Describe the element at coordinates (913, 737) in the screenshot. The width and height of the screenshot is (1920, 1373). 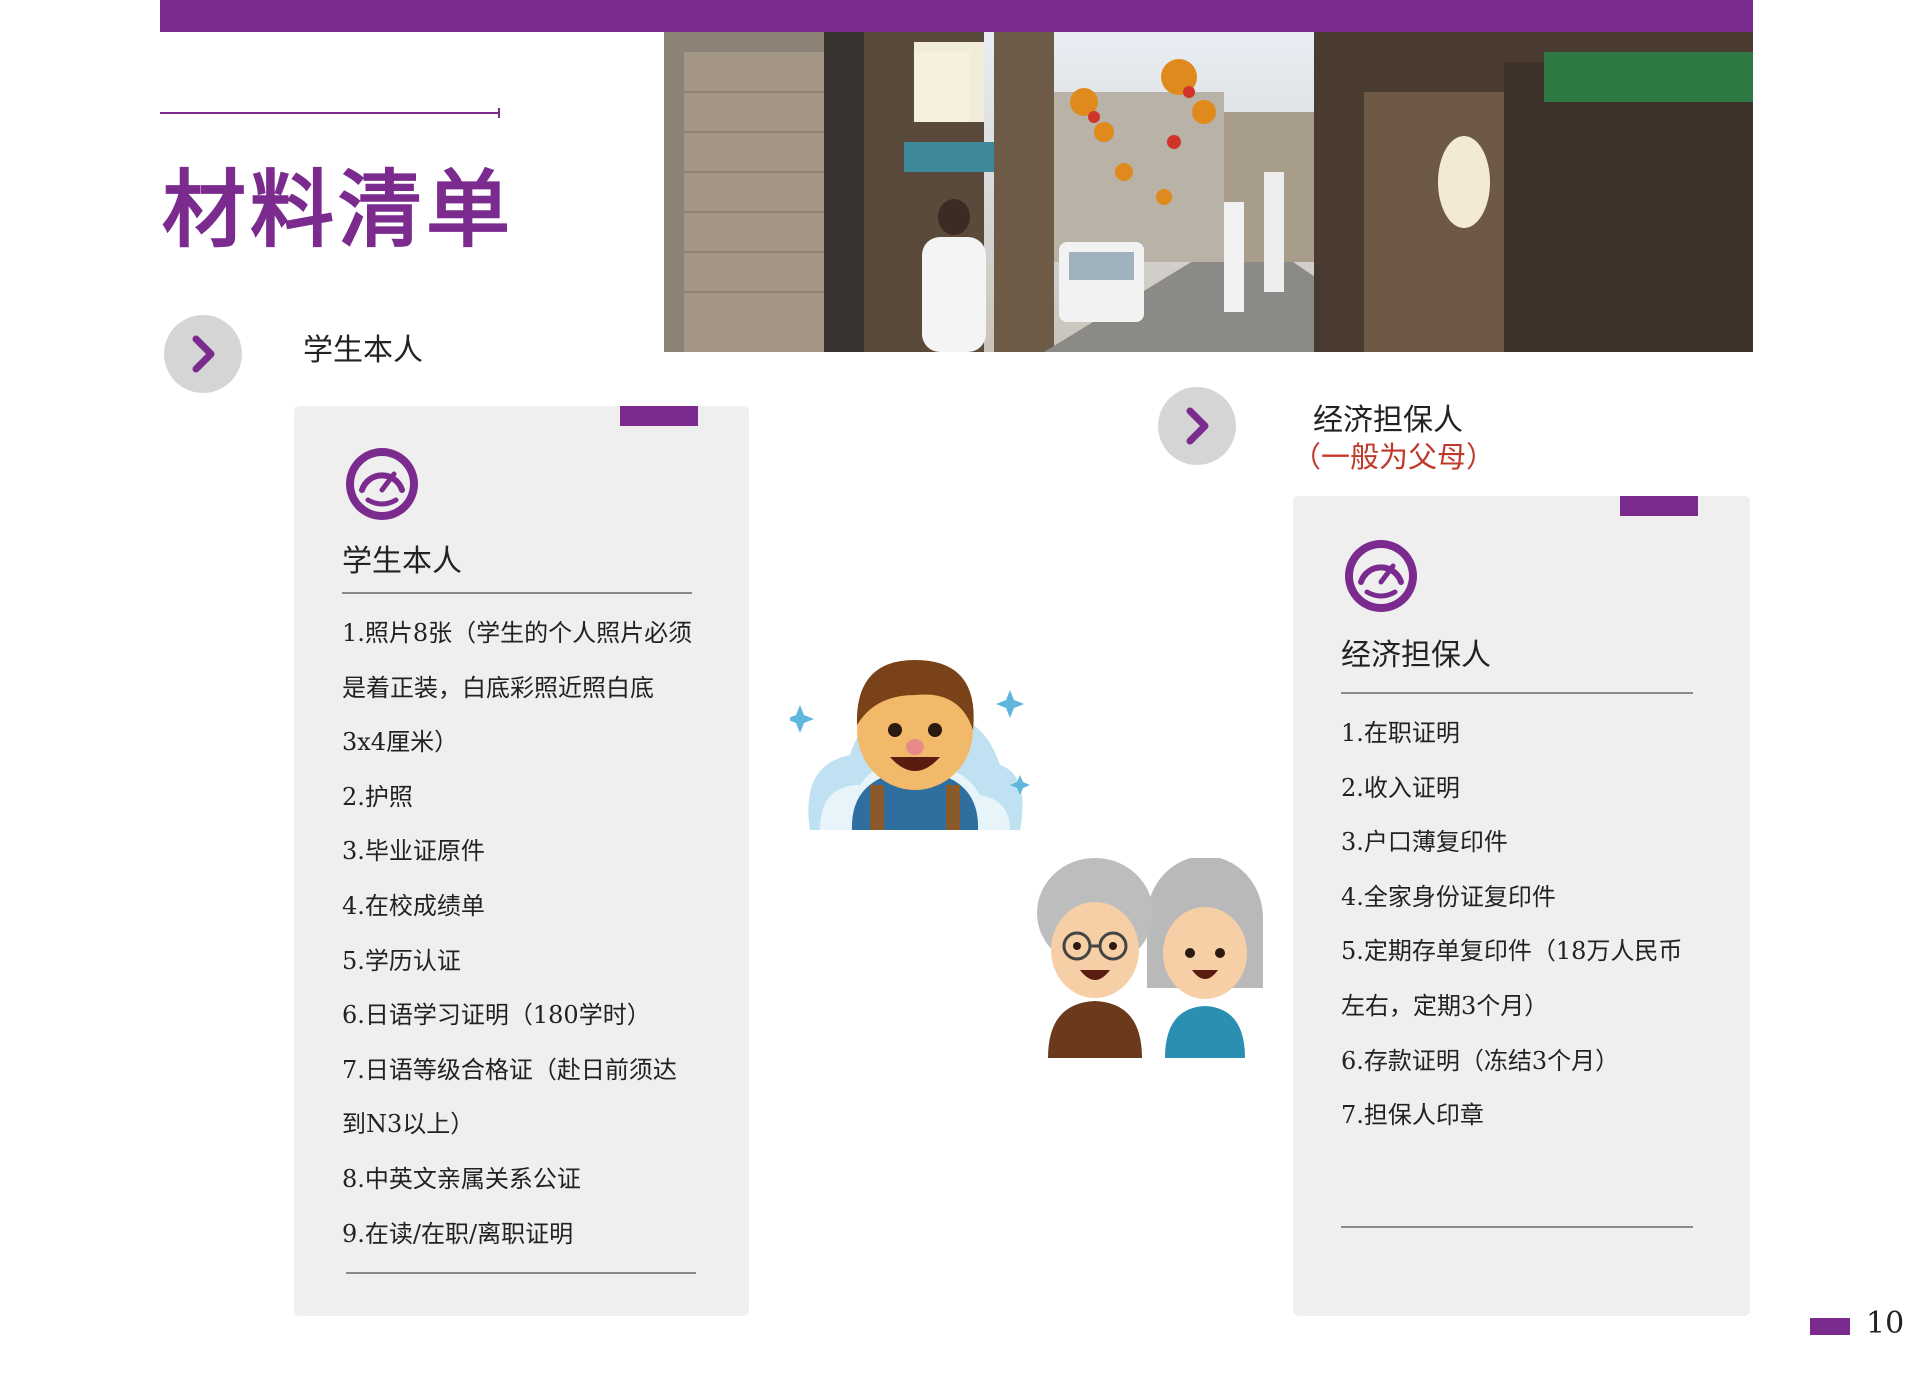
I see `student-illustration` at that location.